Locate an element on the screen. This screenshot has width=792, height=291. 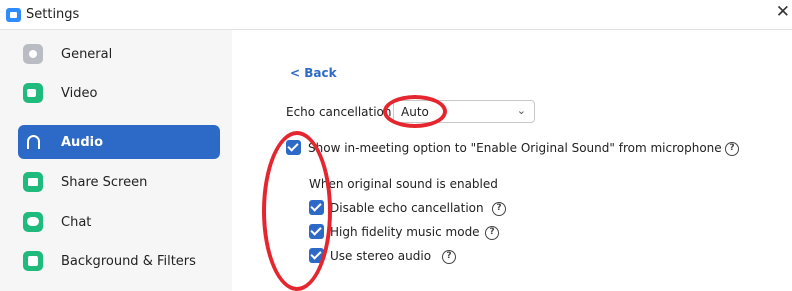
sidebar-item-label: Share Screen is located at coordinates (104, 182).